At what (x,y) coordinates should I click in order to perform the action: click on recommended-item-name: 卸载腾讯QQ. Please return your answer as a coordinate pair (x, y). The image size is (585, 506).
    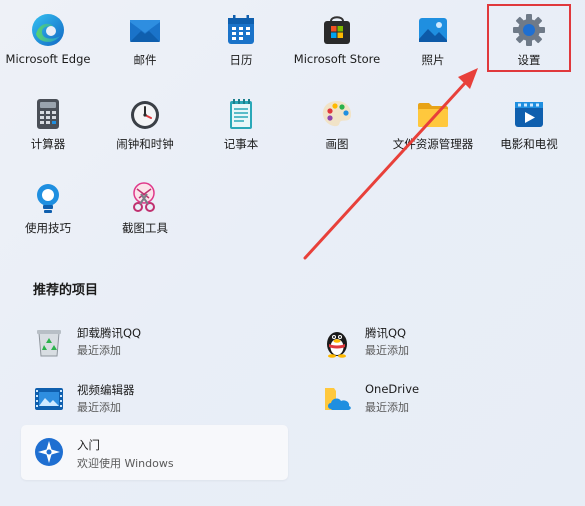
    Looking at the image, I should click on (109, 333).